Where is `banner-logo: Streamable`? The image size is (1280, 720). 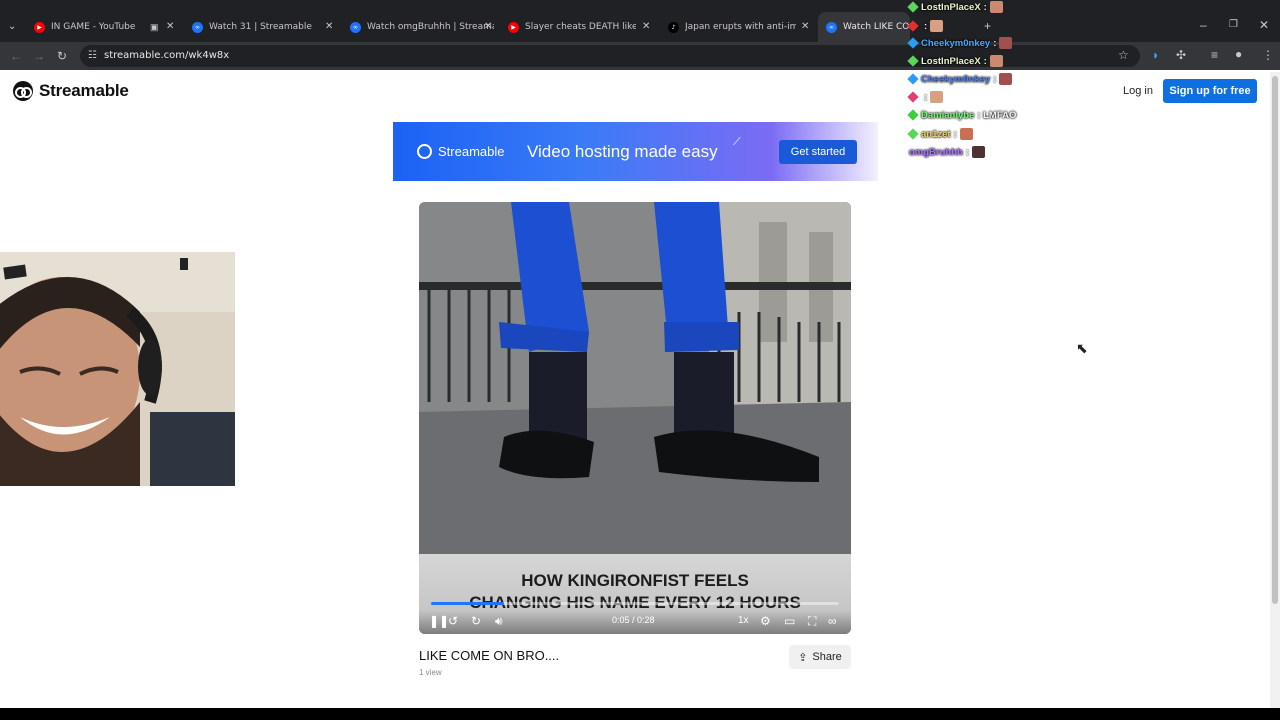
banner-logo: Streamable is located at coordinates (460, 151).